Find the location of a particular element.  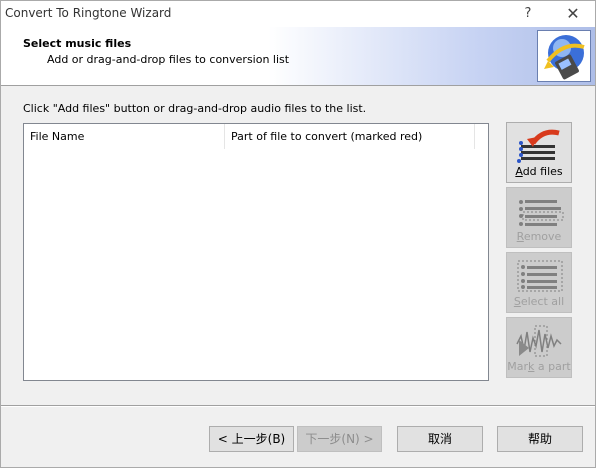

page-title: Select music files is located at coordinates (77, 43).